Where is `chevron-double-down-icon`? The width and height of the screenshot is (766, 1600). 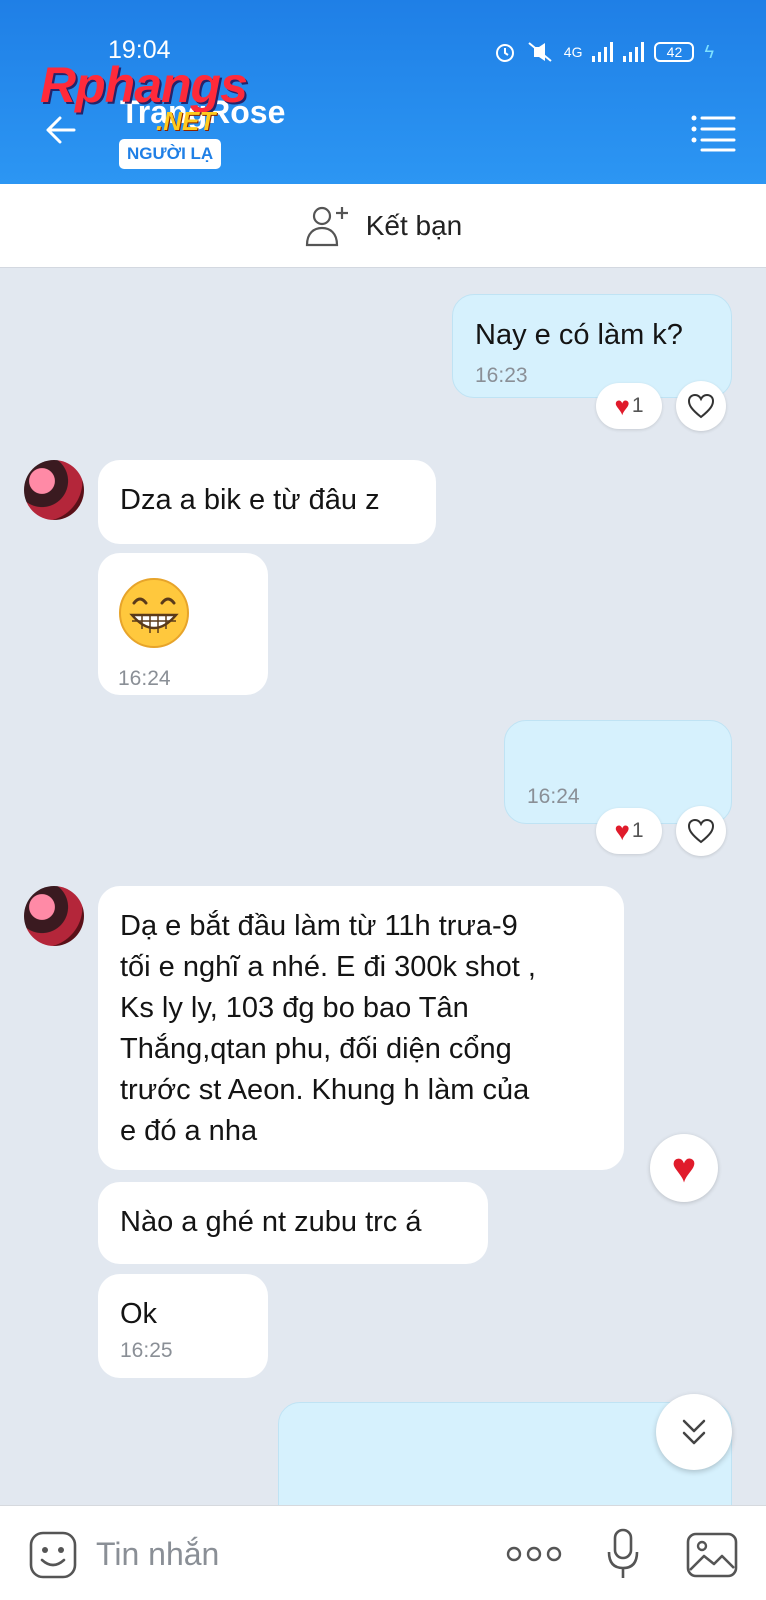
chevron-double-down-icon is located at coordinates (694, 1432).